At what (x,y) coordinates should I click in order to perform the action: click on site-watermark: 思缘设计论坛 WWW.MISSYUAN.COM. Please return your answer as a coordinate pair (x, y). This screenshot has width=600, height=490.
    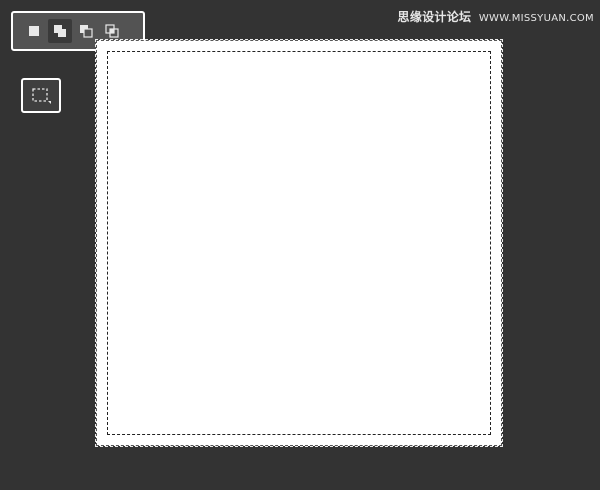
    Looking at the image, I should click on (496, 16).